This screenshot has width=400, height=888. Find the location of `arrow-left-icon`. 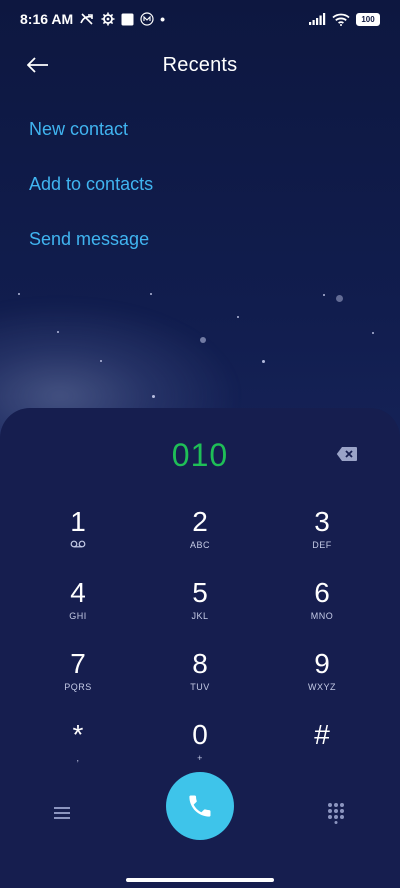

arrow-left-icon is located at coordinates (37, 65).